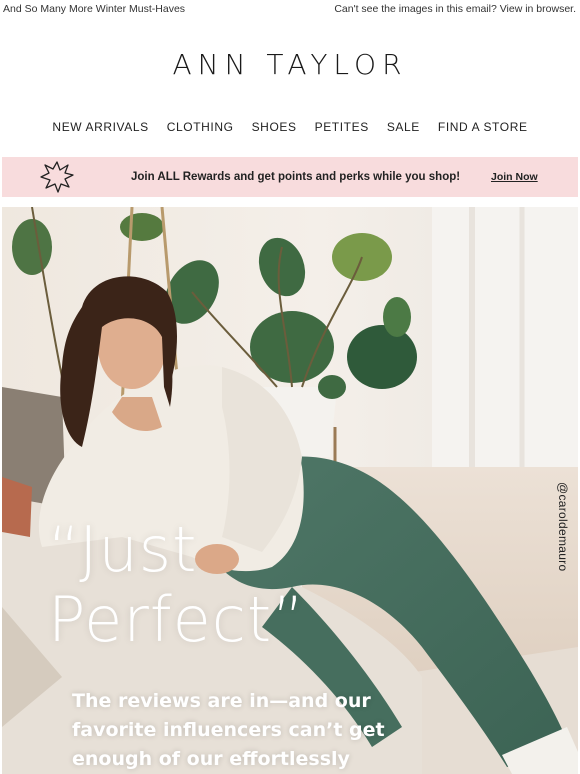 This screenshot has width=580, height=774. What do you see at coordinates (274, 127) in the screenshot?
I see `nav-shoes: SHOES` at bounding box center [274, 127].